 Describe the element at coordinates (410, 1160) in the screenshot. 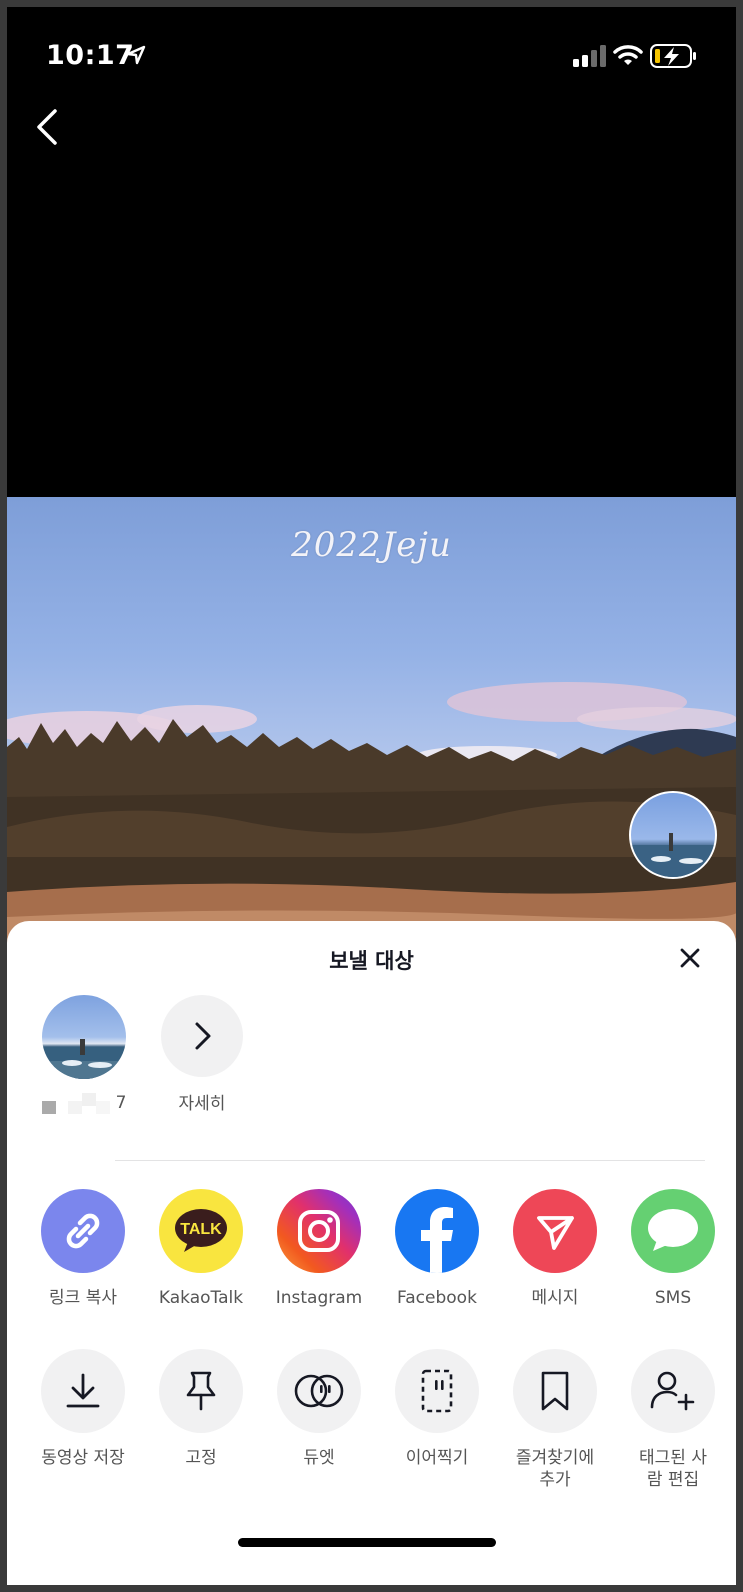

I see `divider` at that location.